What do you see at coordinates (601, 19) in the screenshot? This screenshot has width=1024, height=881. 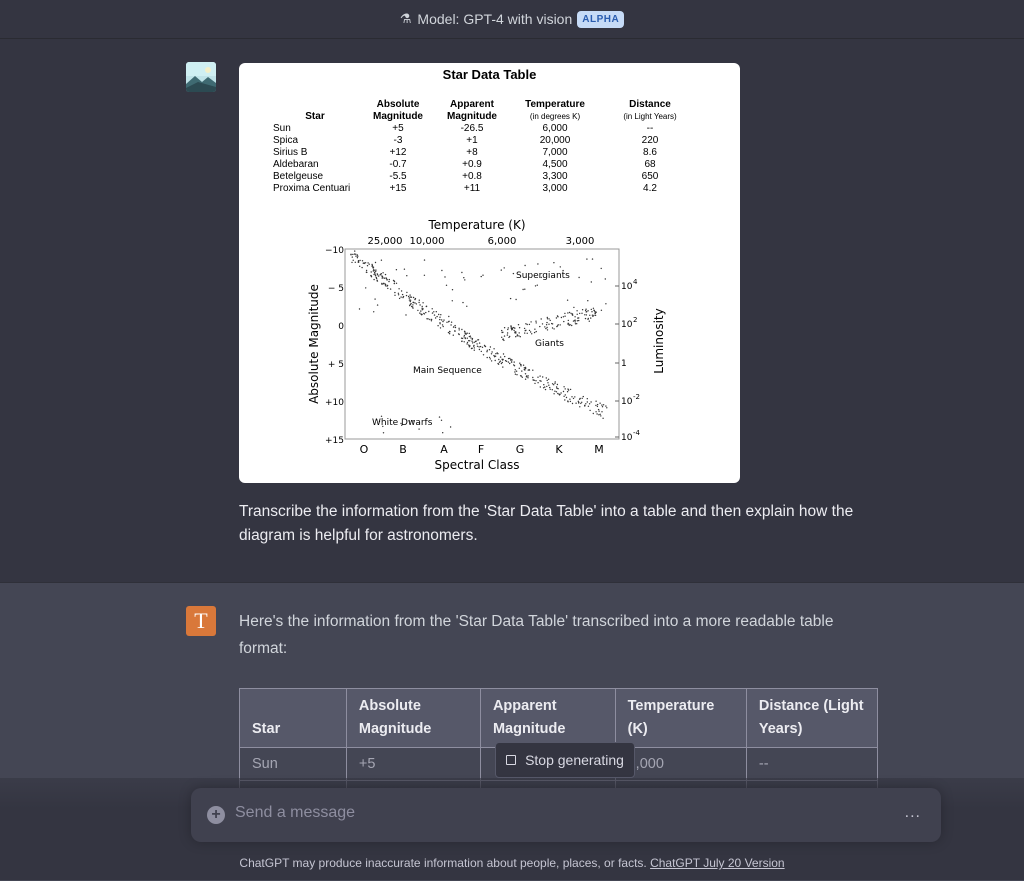 I see `alpha-badge: ALPHA` at bounding box center [601, 19].